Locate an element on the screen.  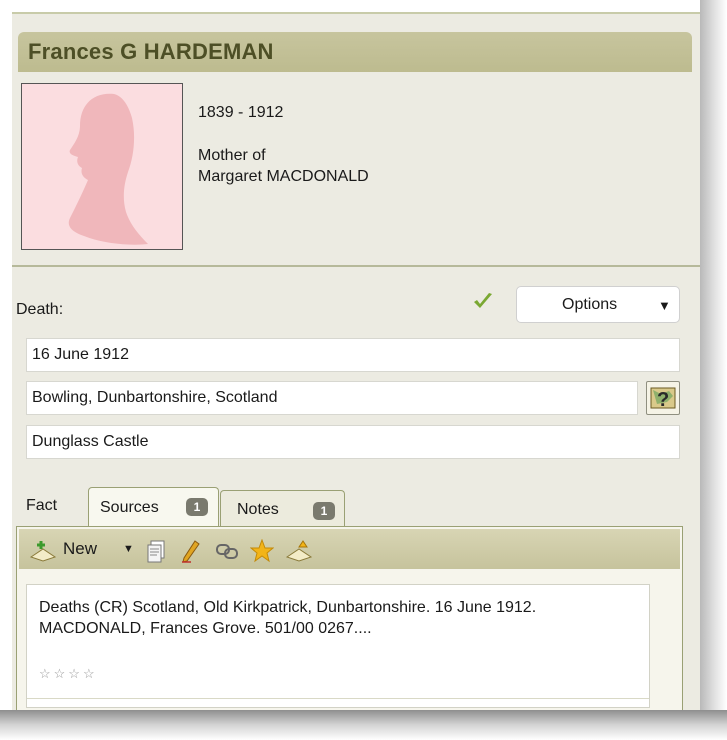
document-icon is located at coordinates (157, 551).